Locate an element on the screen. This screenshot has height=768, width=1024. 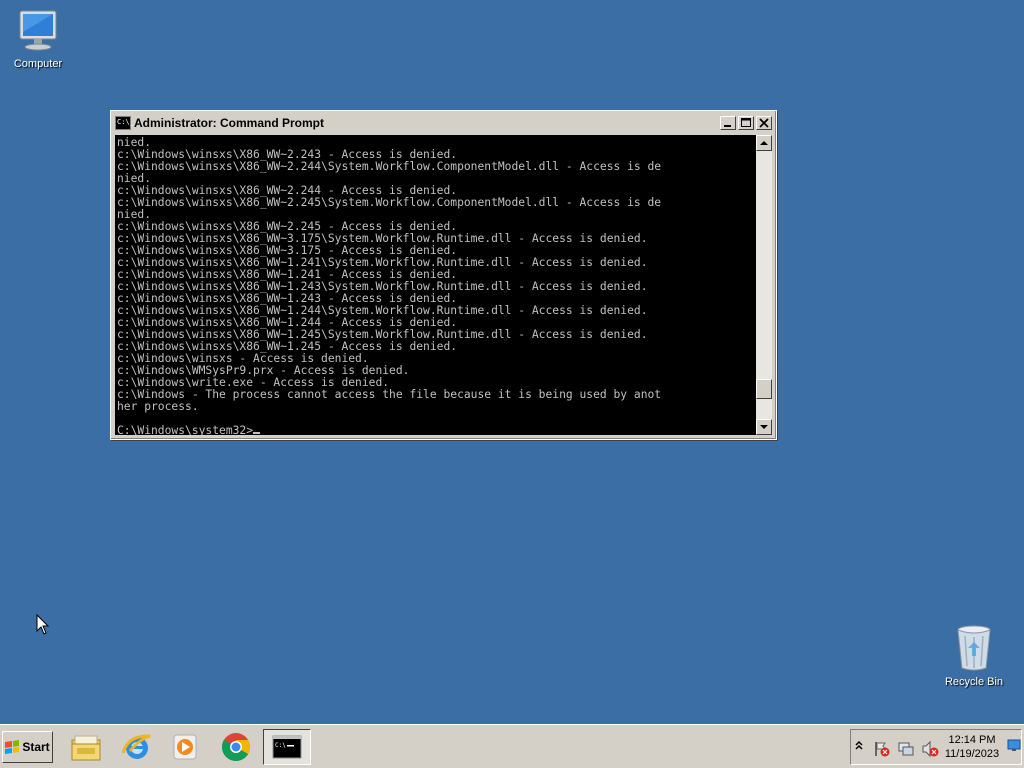
taskbar-google-chrome is located at coordinates (236, 747).